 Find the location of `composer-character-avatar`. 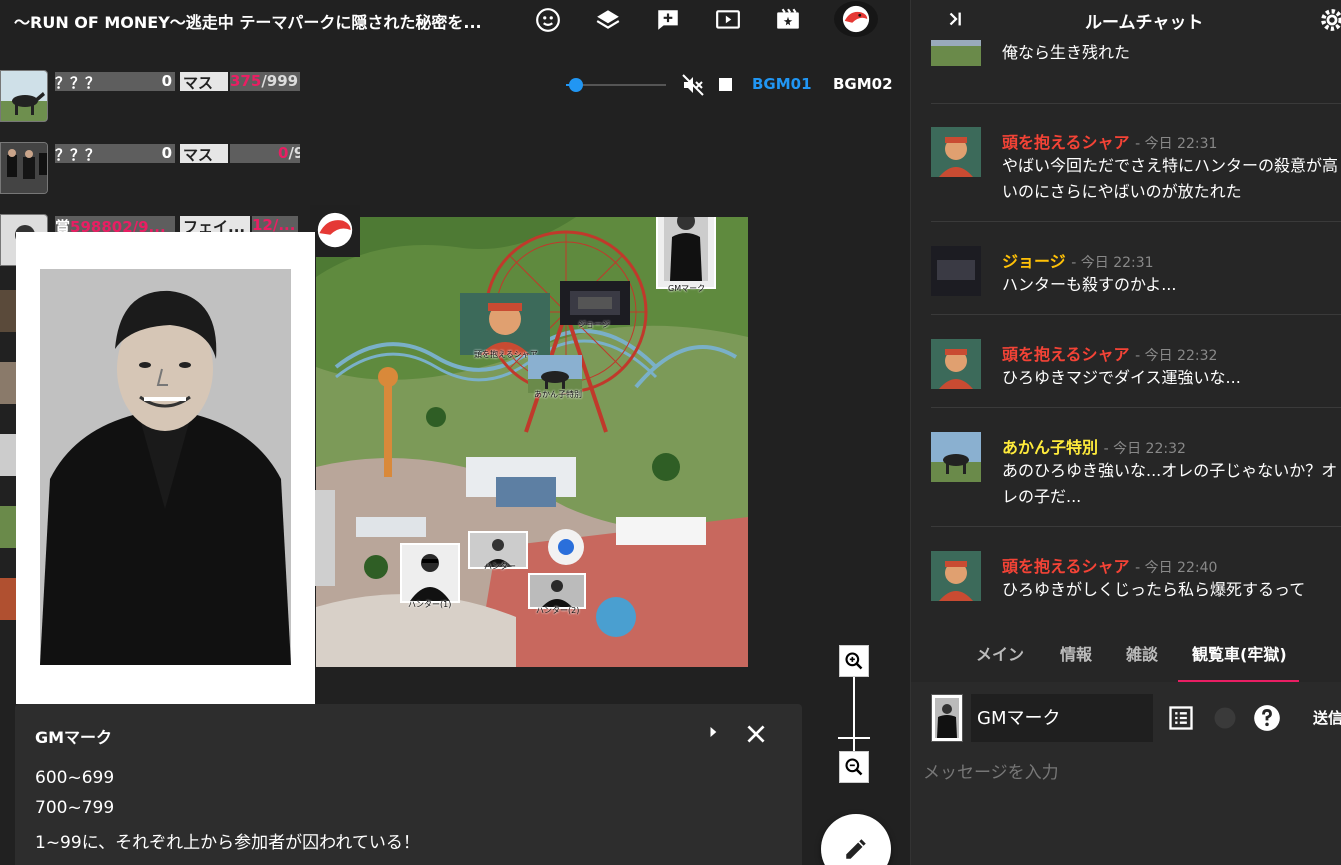

composer-character-avatar is located at coordinates (947, 718).